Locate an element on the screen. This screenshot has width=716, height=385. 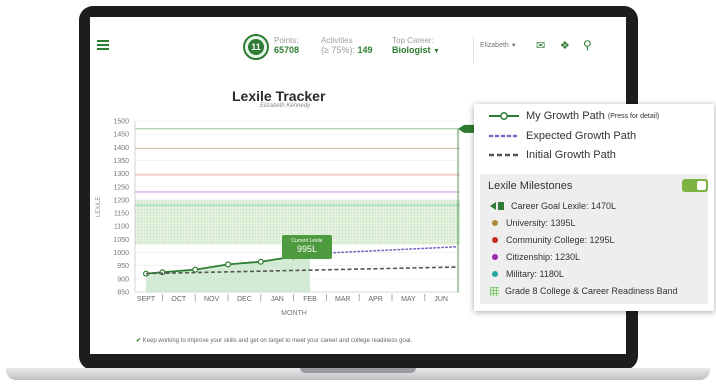
laptop-base-notch is located at coordinates (358, 370).